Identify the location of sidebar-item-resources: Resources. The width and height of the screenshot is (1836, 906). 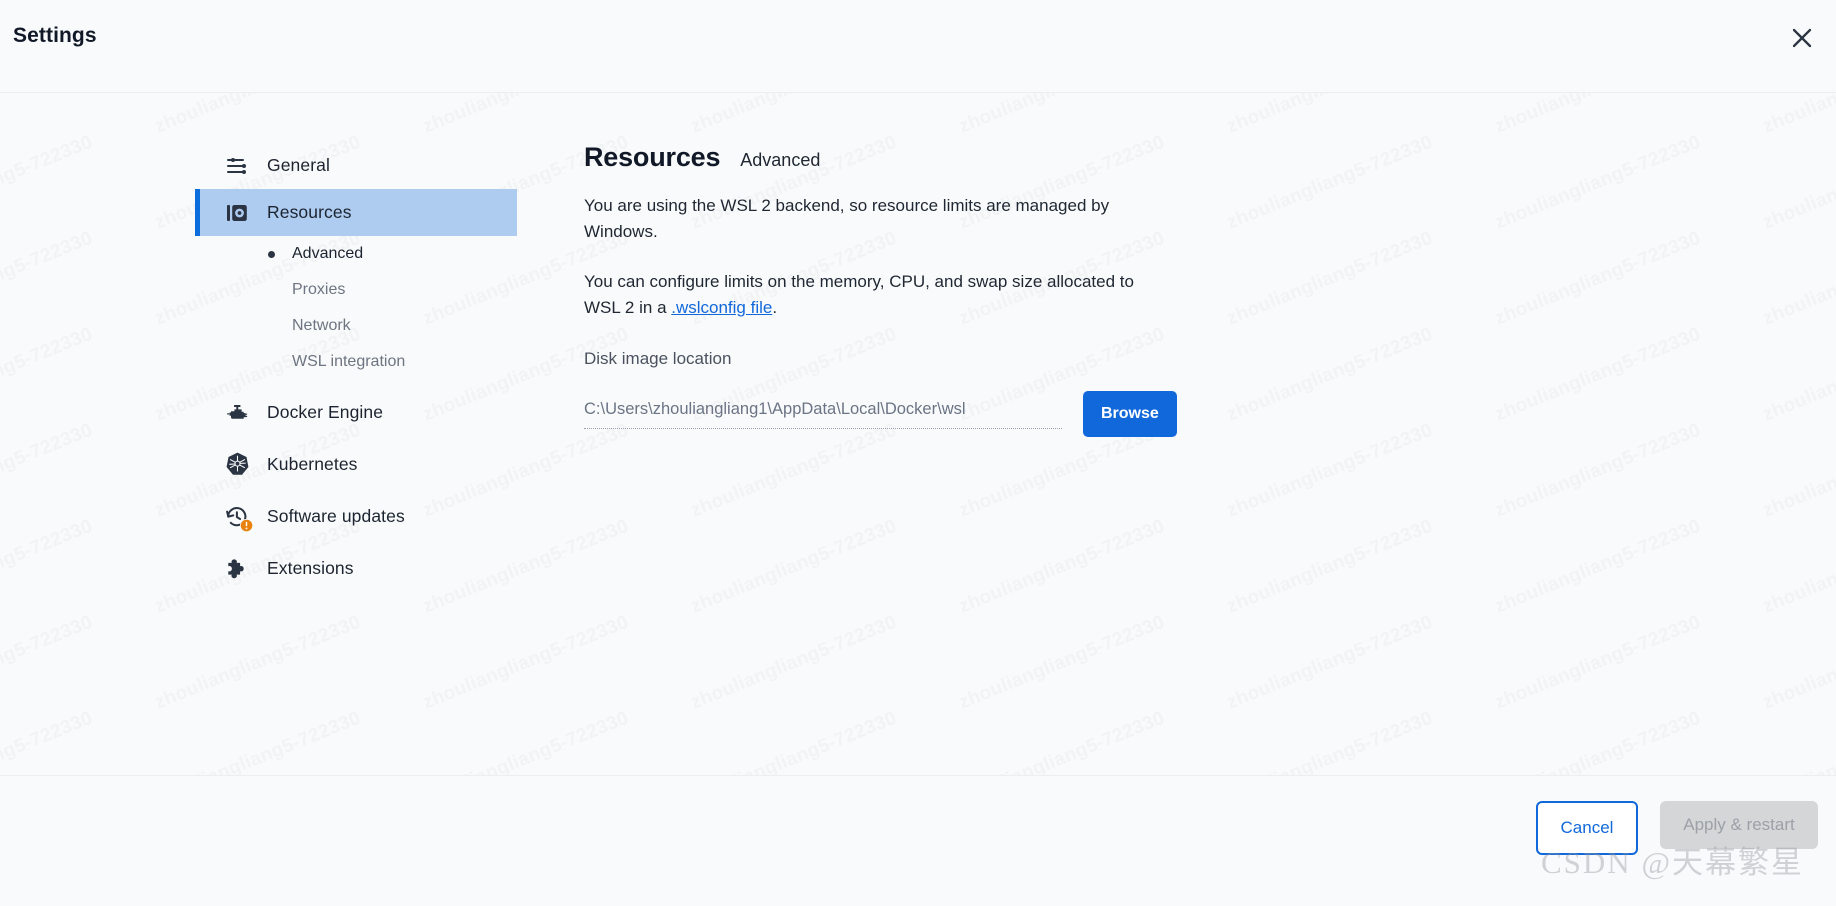
(356, 212).